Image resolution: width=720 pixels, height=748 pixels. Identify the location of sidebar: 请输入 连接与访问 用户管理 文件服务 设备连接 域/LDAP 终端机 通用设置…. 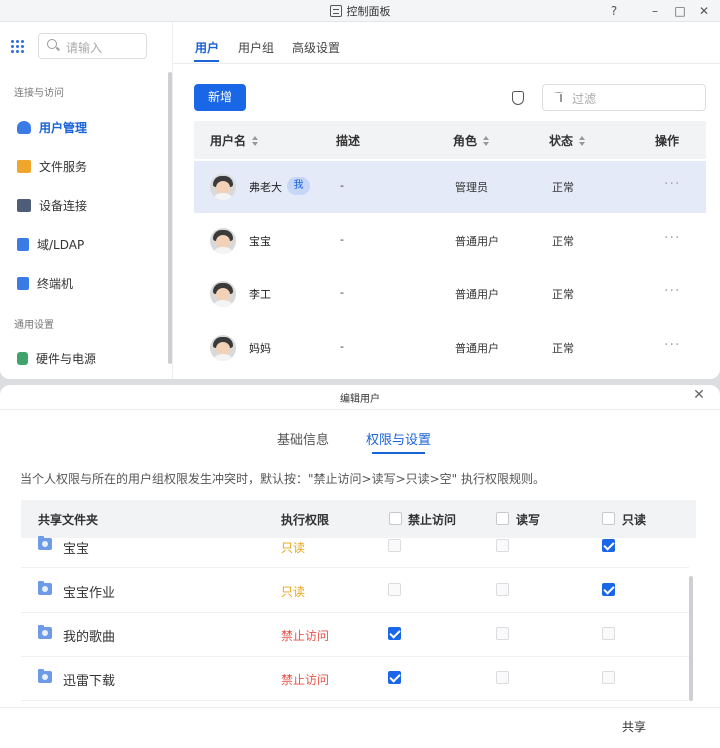
(86, 200).